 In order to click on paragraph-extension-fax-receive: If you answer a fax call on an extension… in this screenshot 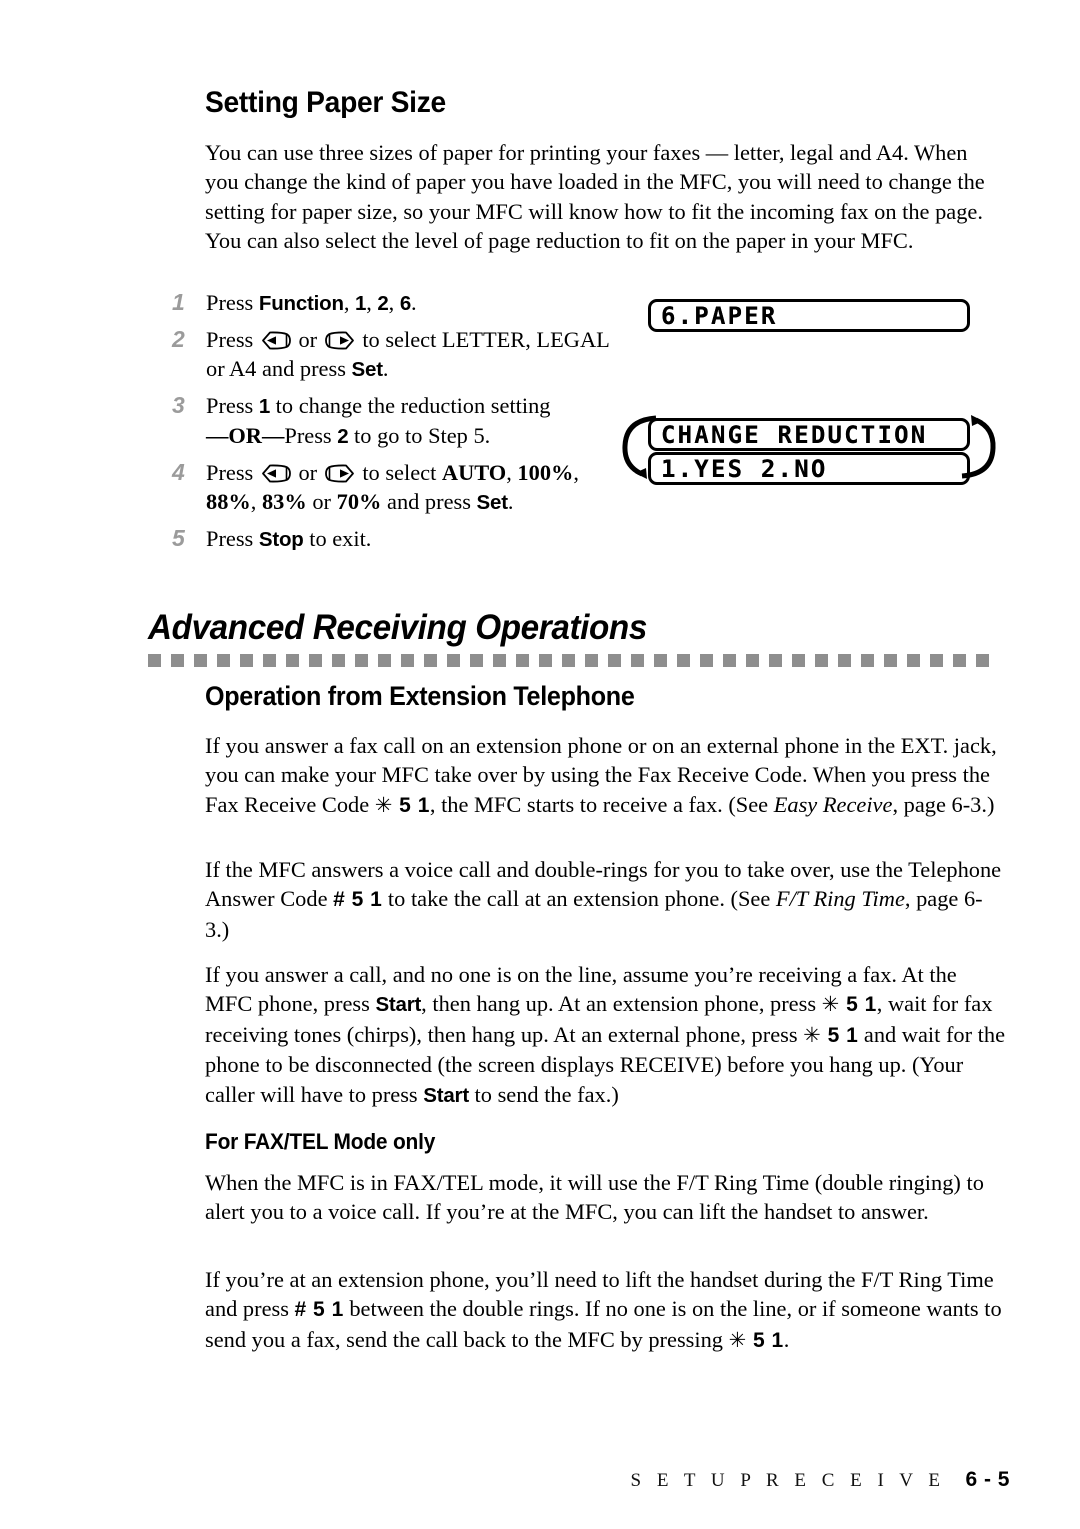, I will do `click(605, 775)`.